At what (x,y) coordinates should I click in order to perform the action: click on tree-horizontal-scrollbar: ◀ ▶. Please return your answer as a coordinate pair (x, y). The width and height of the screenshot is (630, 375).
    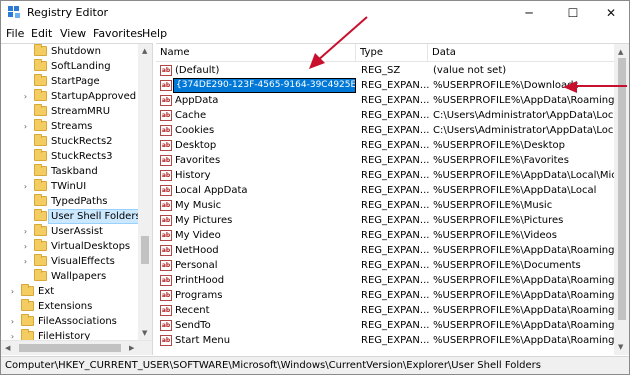
    Looking at the image, I should click on (76, 347).